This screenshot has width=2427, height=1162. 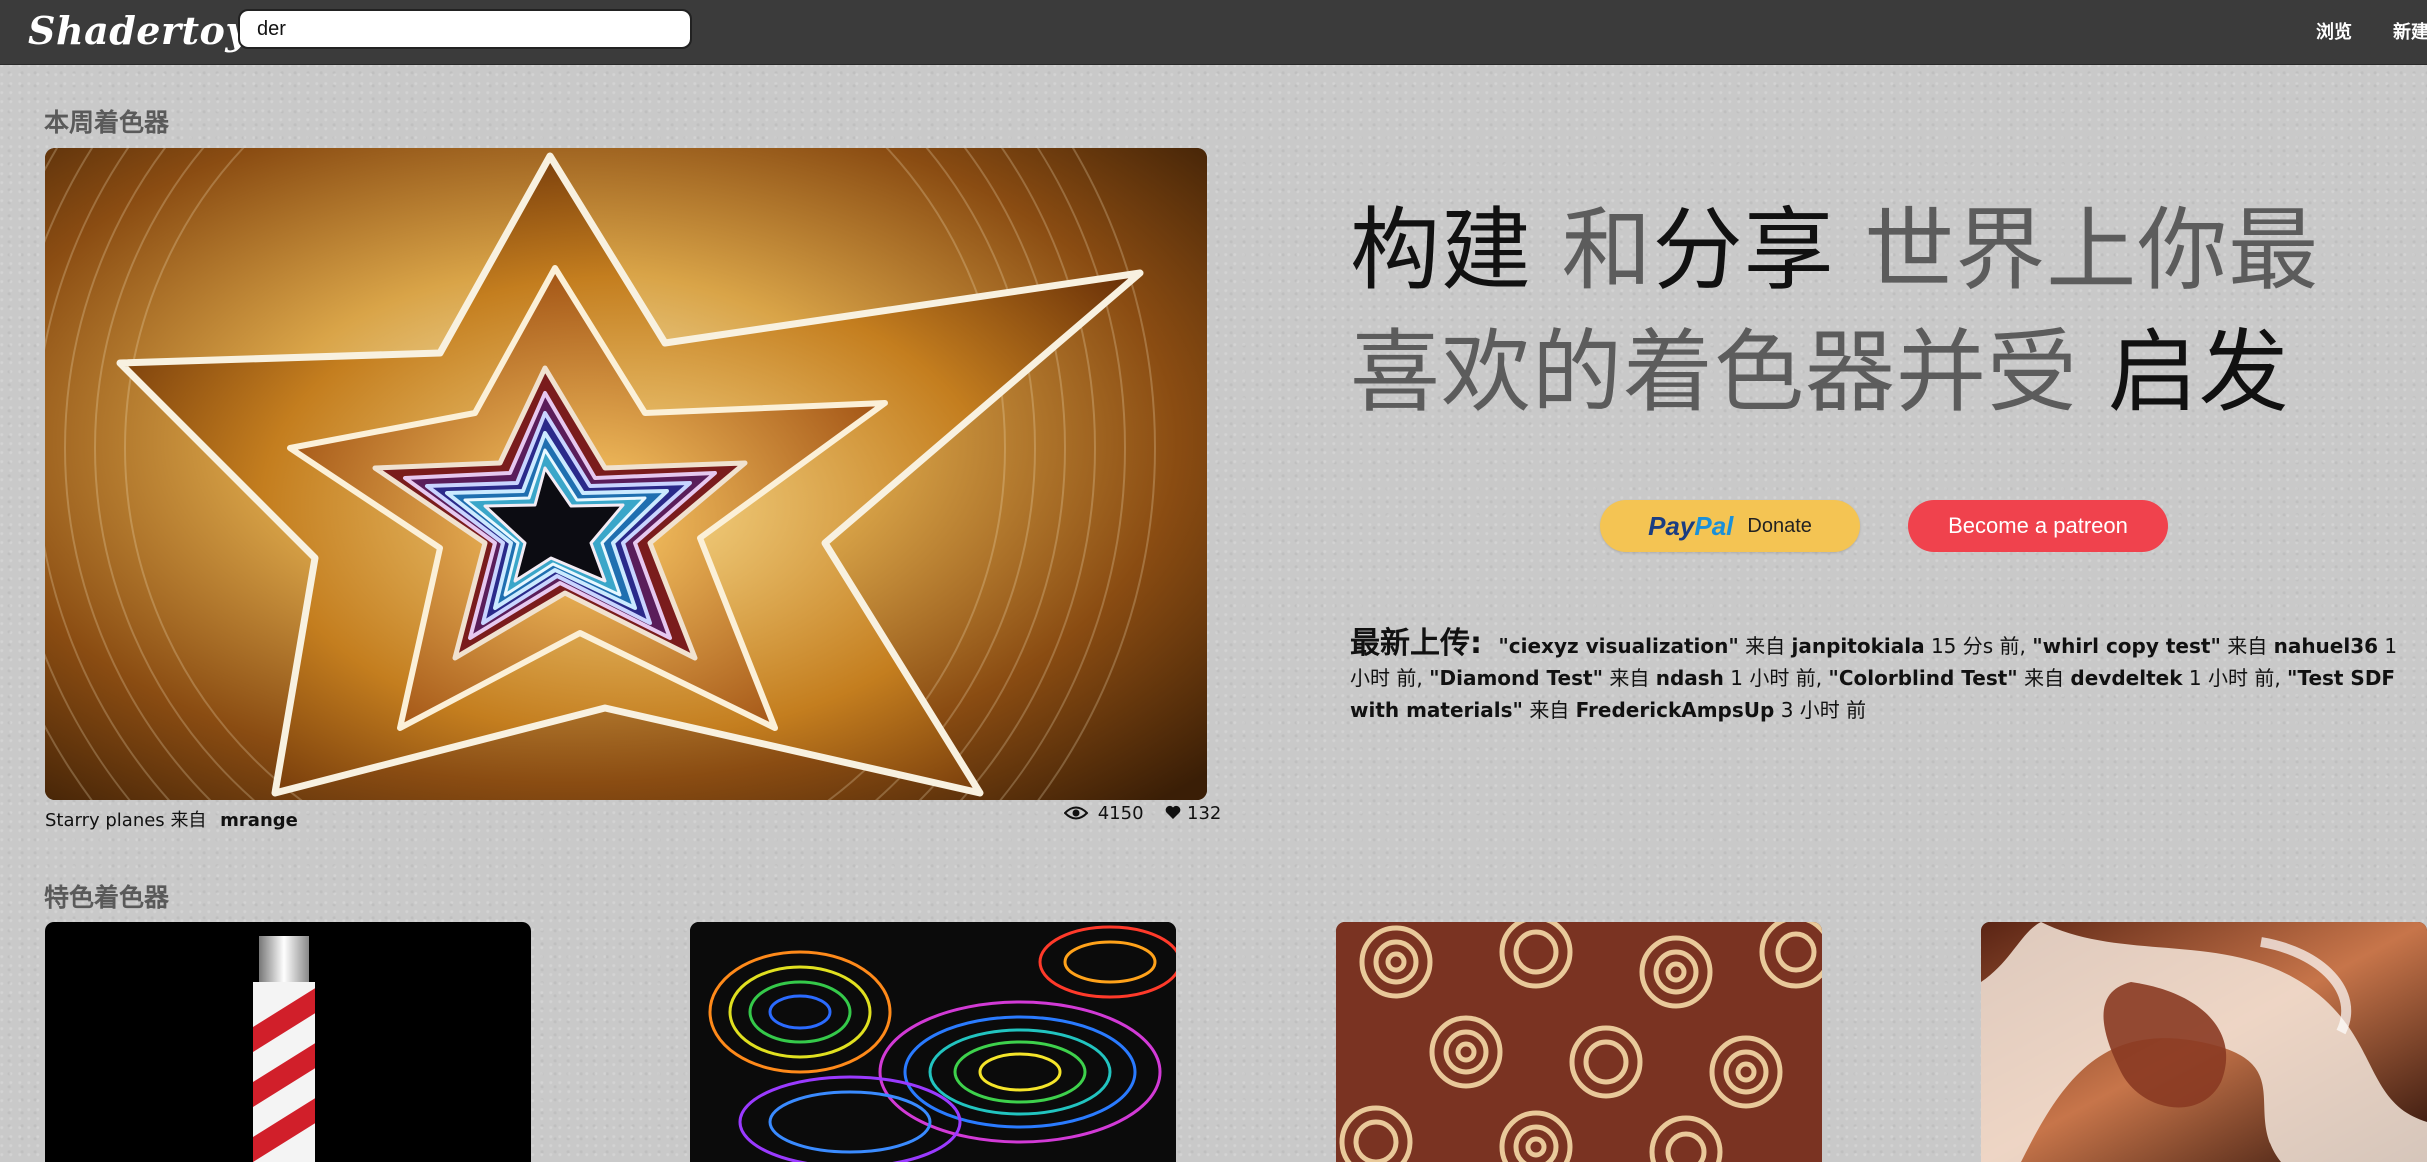 What do you see at coordinates (1978, 646) in the screenshot?
I see `upload-time: 15 分s 前,` at bounding box center [1978, 646].